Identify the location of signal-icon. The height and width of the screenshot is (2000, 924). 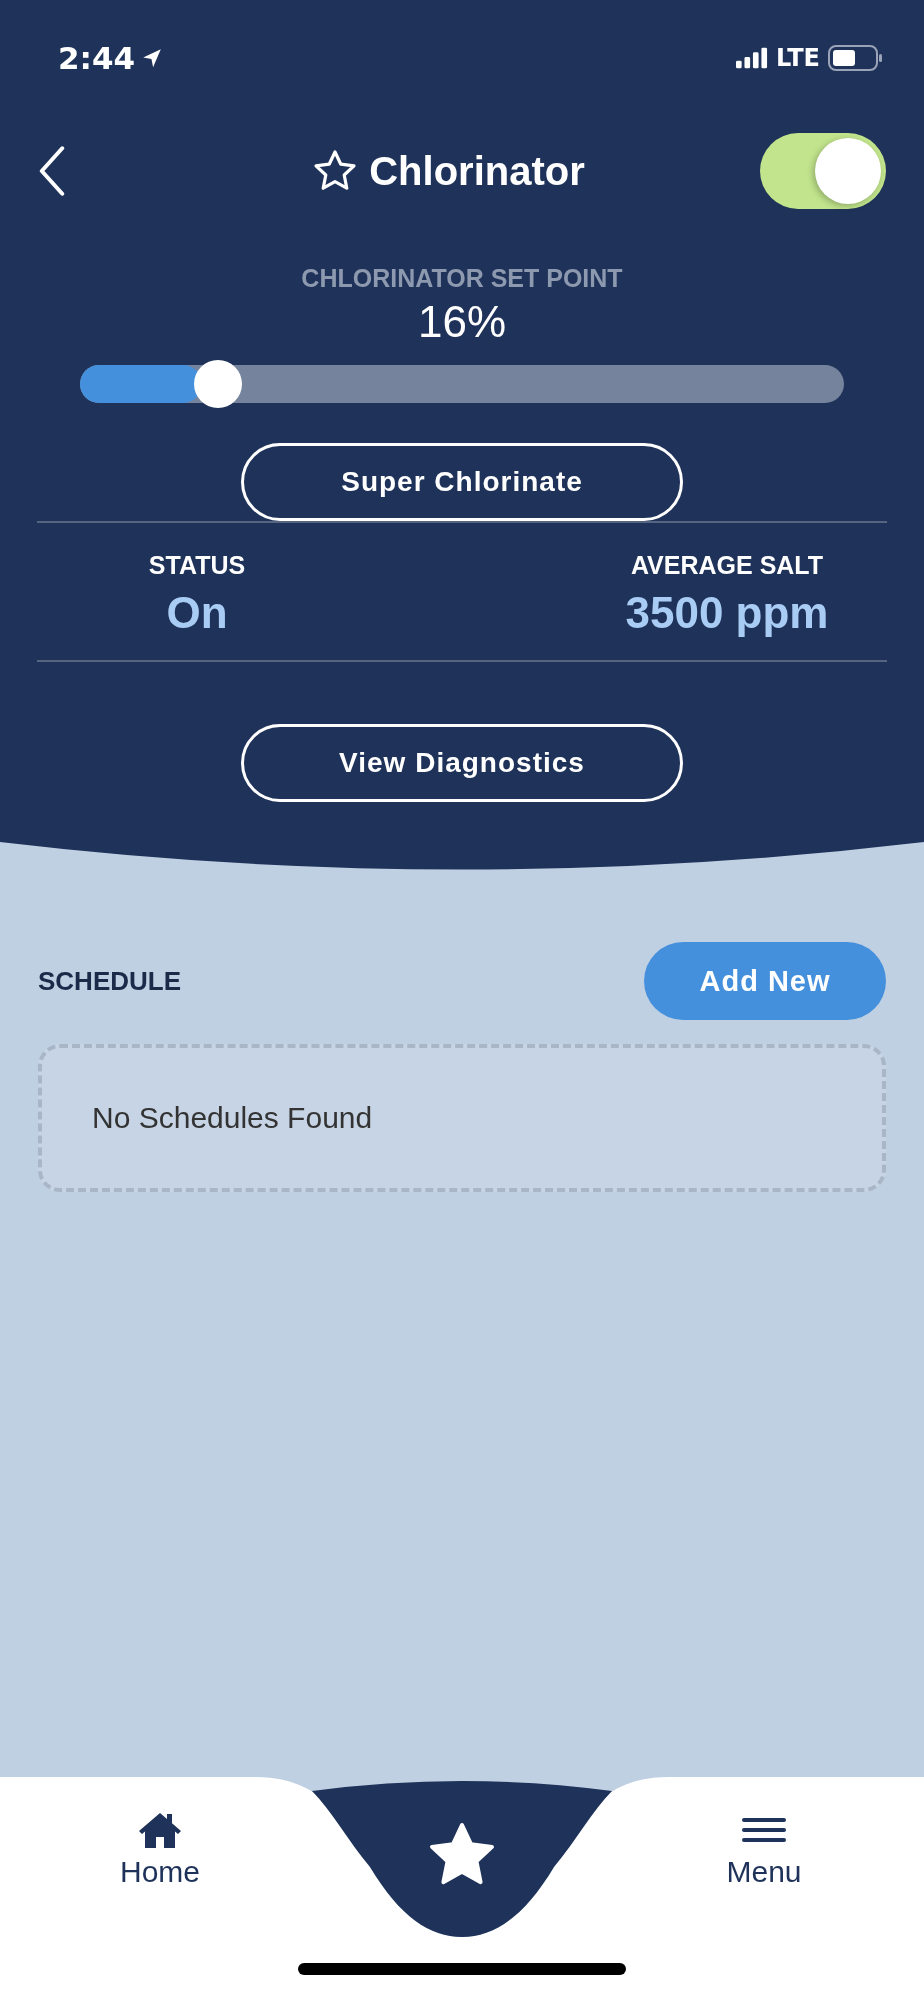
(751, 58).